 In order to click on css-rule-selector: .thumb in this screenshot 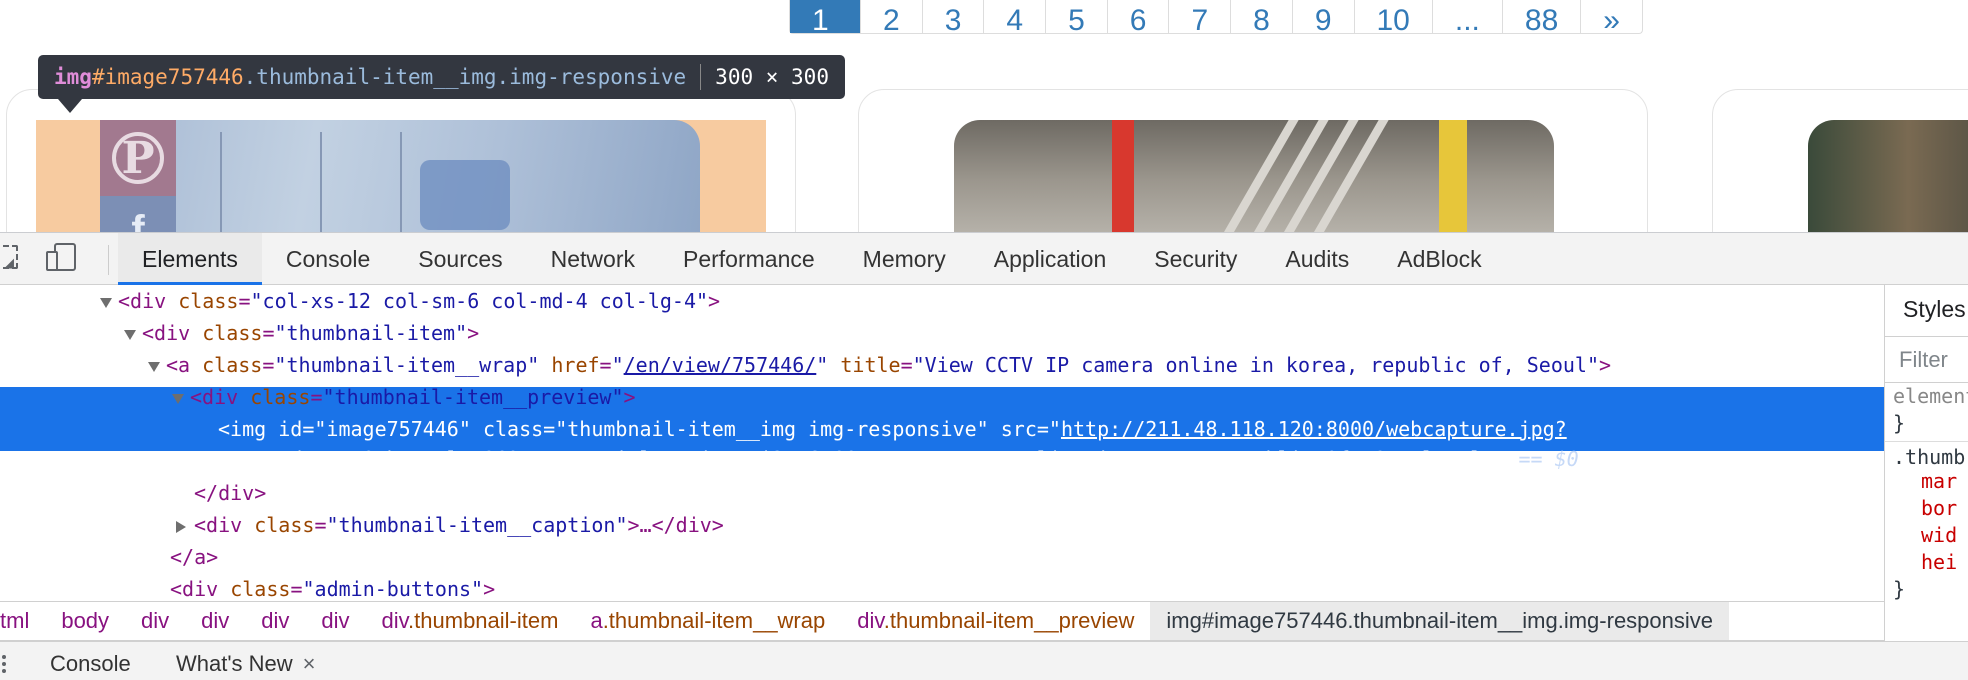, I will do `click(1926, 455)`.